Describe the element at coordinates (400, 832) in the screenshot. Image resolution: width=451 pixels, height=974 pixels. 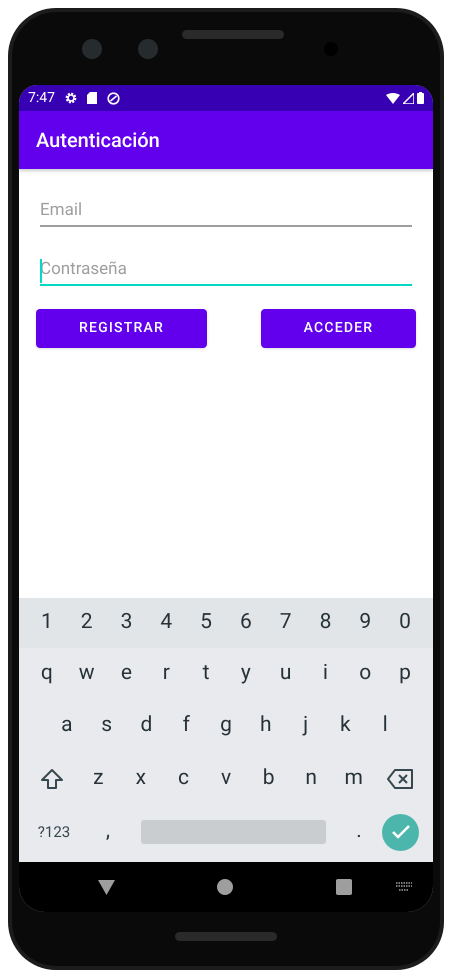
I see `check-icon` at that location.